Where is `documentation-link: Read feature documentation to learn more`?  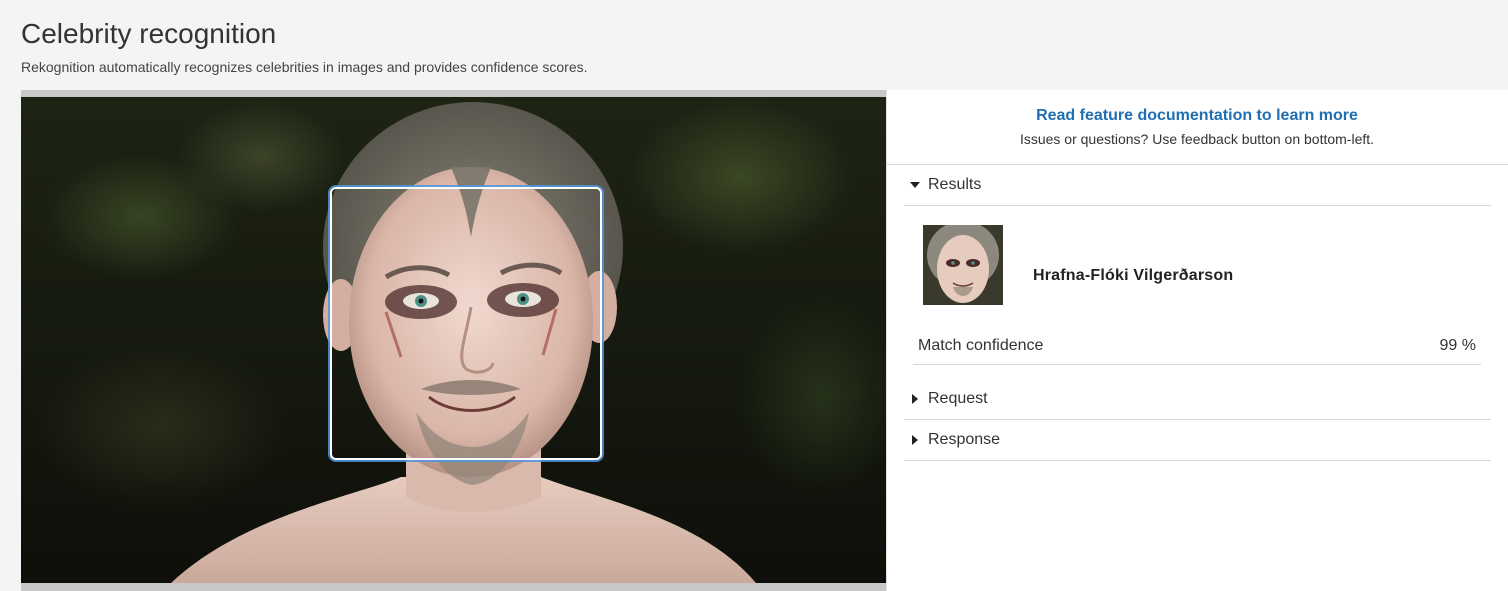
documentation-link: Read feature documentation to learn more is located at coordinates (1197, 116).